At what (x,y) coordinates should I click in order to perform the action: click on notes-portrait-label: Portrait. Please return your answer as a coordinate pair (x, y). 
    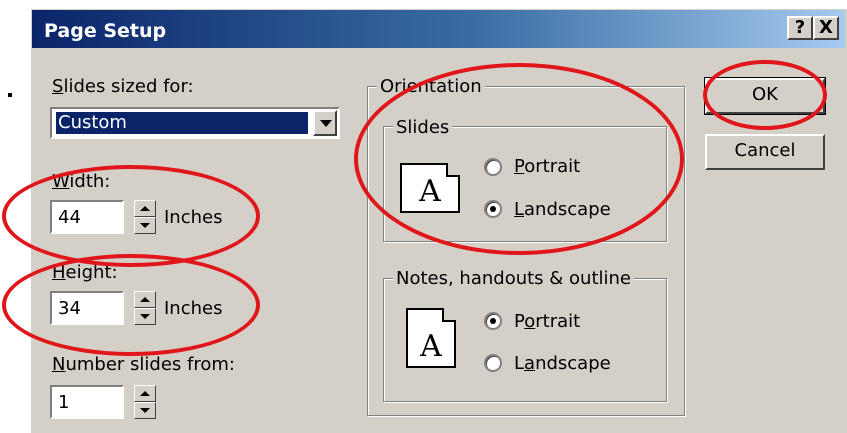
    Looking at the image, I should click on (547, 321).